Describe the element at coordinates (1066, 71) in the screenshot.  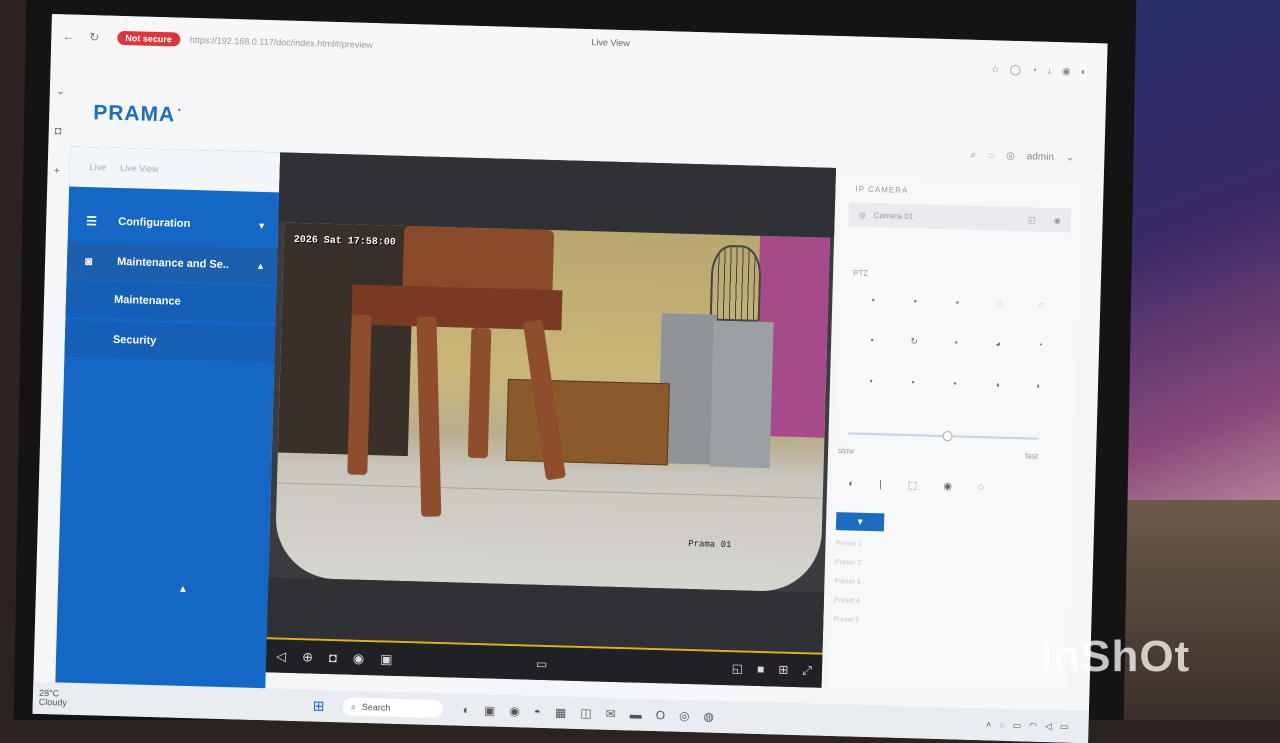
I see `profile-icon: ◉` at that location.